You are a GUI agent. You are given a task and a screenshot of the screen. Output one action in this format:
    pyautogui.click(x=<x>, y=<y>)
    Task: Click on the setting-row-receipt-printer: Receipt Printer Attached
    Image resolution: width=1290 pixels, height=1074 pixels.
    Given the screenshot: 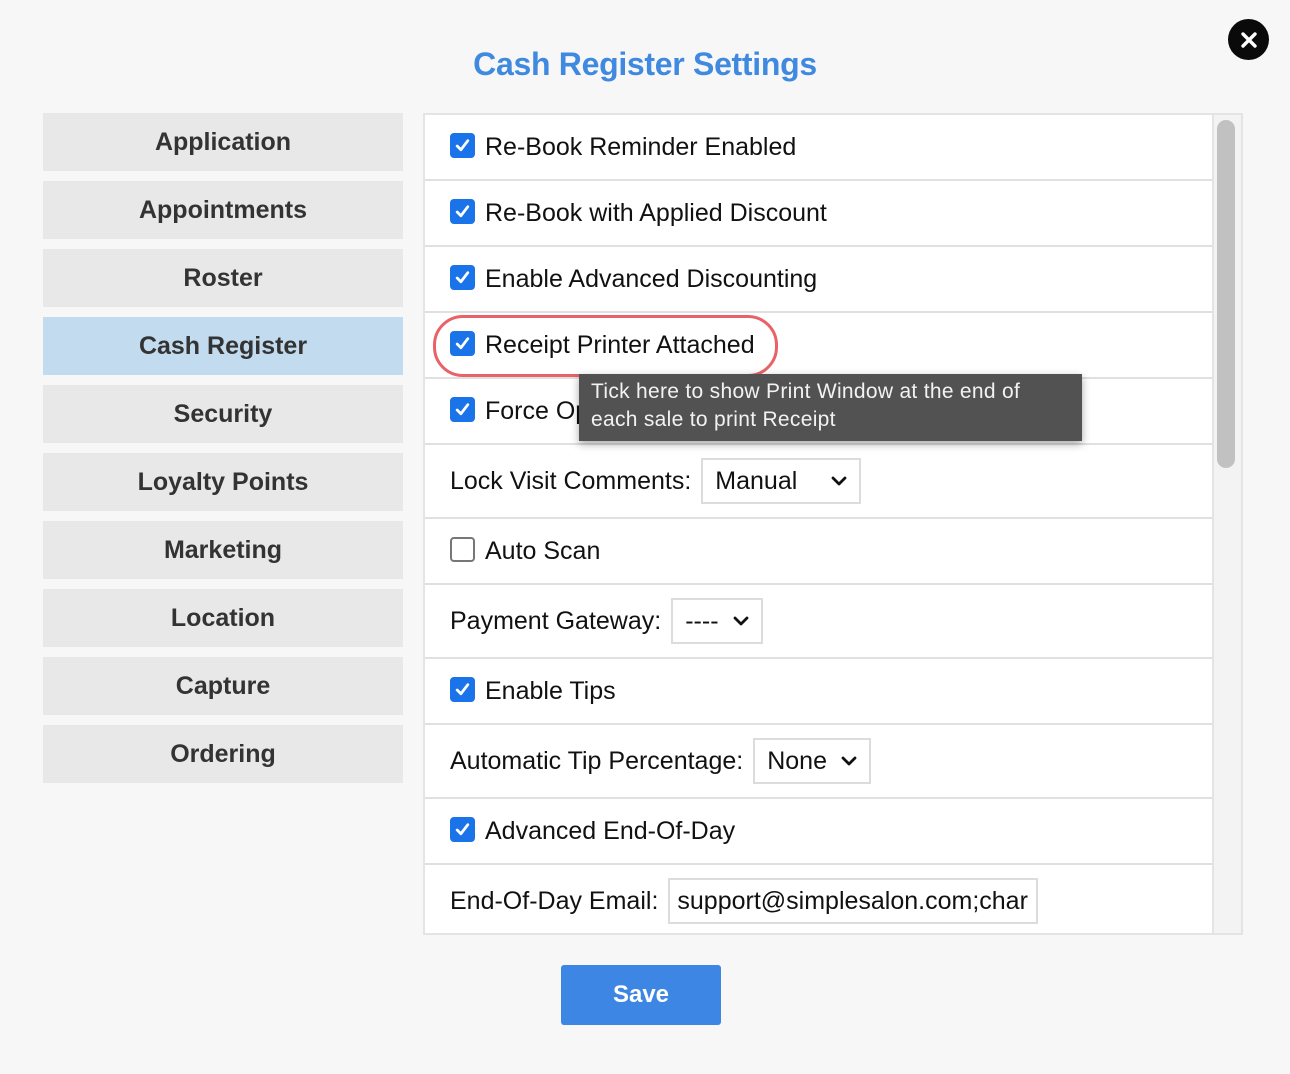 What is the action you would take?
    pyautogui.click(x=818, y=346)
    